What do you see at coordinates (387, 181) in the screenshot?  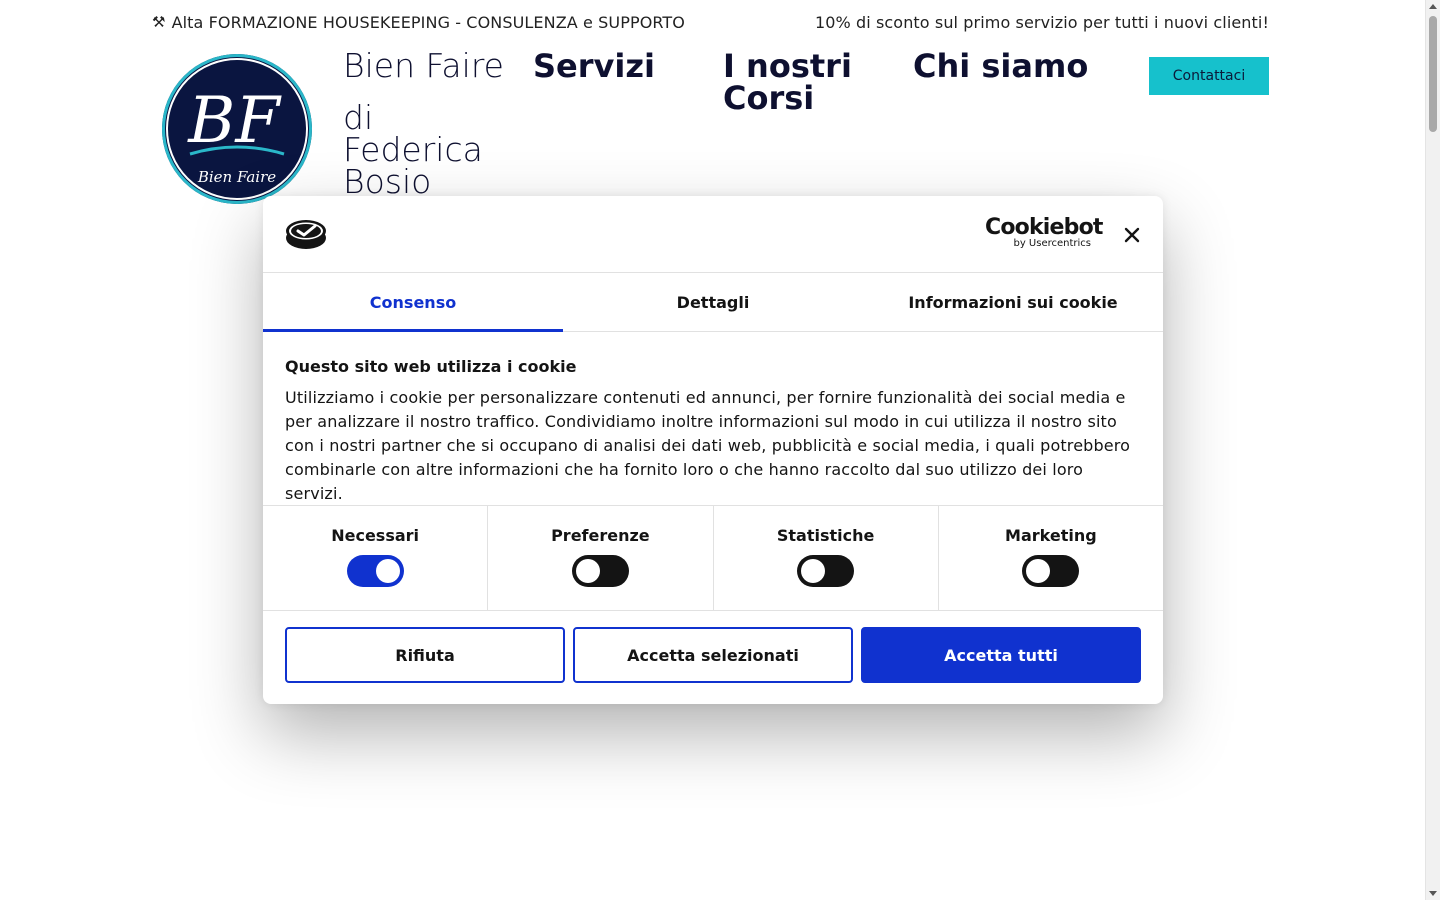 I see `brand-line: Bosio` at bounding box center [387, 181].